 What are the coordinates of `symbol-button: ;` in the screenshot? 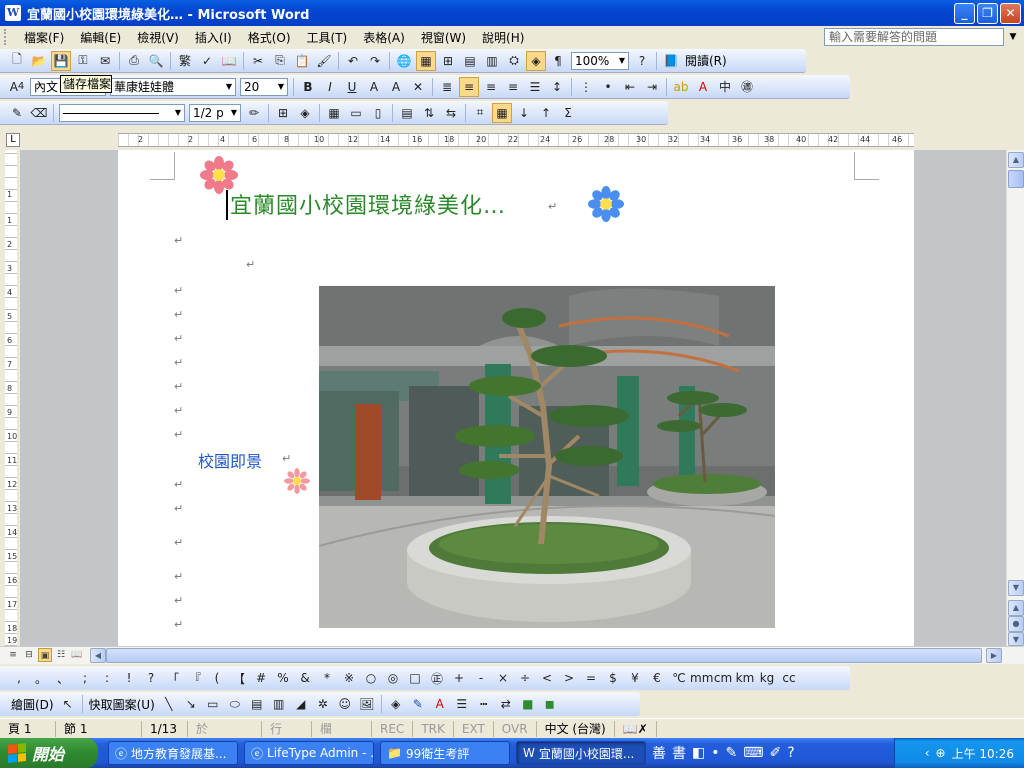 It's located at (85, 678).